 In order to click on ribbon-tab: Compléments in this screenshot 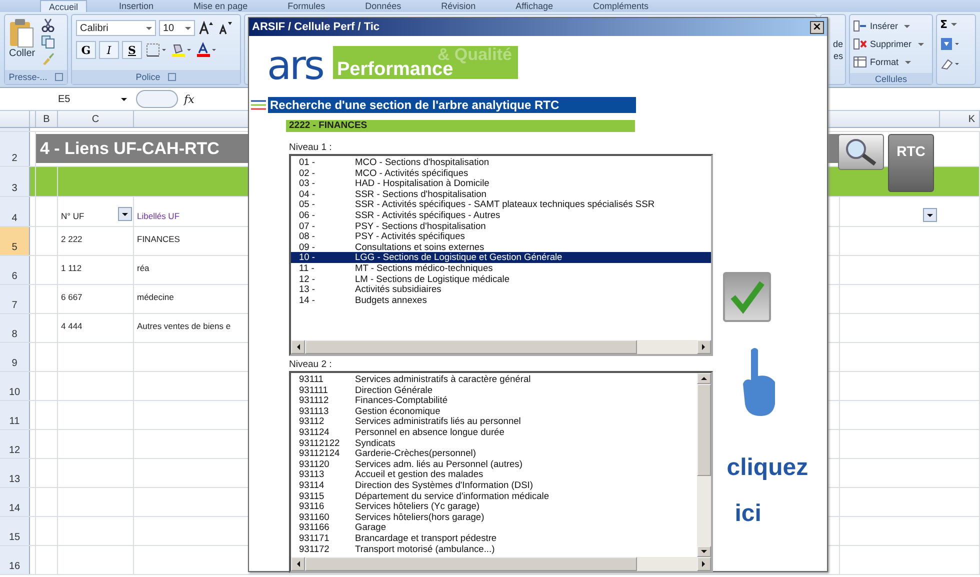, I will do `click(621, 6)`.